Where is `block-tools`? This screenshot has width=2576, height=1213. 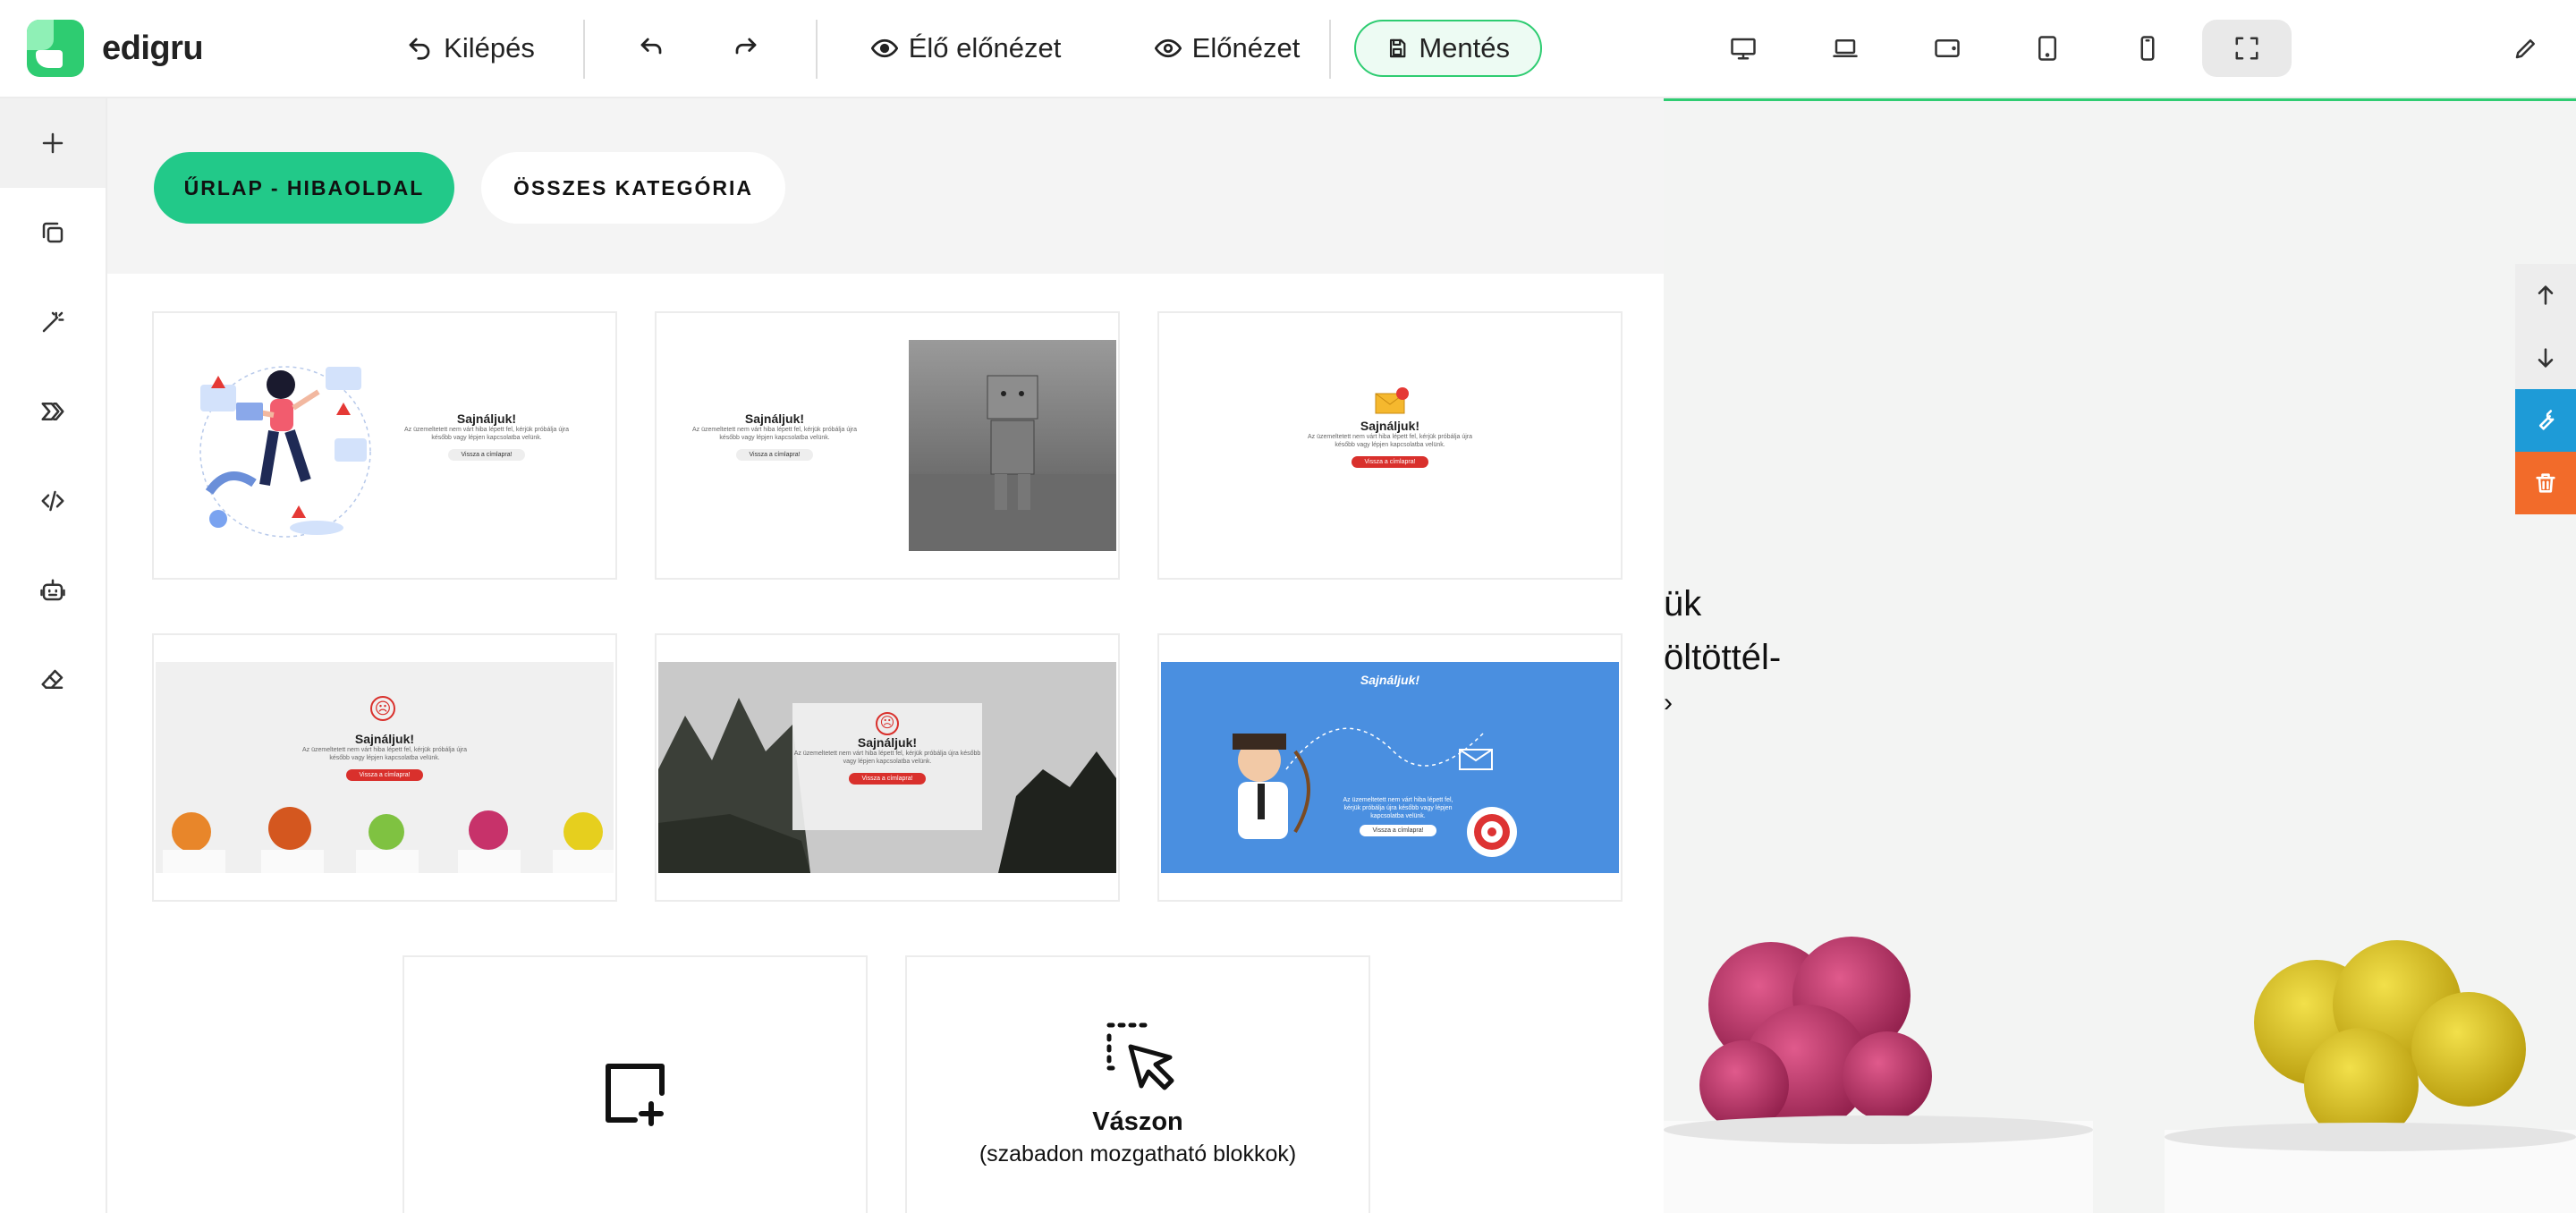 block-tools is located at coordinates (2545, 389).